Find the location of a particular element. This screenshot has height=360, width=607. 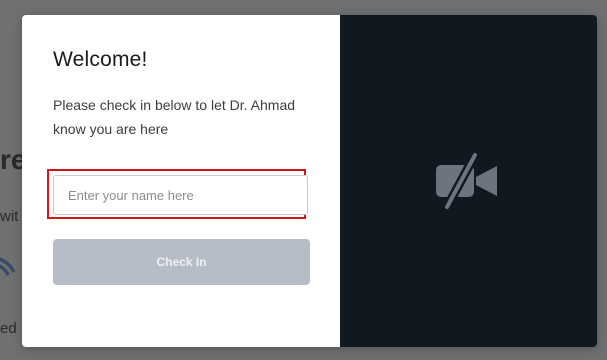

background-text-fragment-2: ed is located at coordinates (8, 328).